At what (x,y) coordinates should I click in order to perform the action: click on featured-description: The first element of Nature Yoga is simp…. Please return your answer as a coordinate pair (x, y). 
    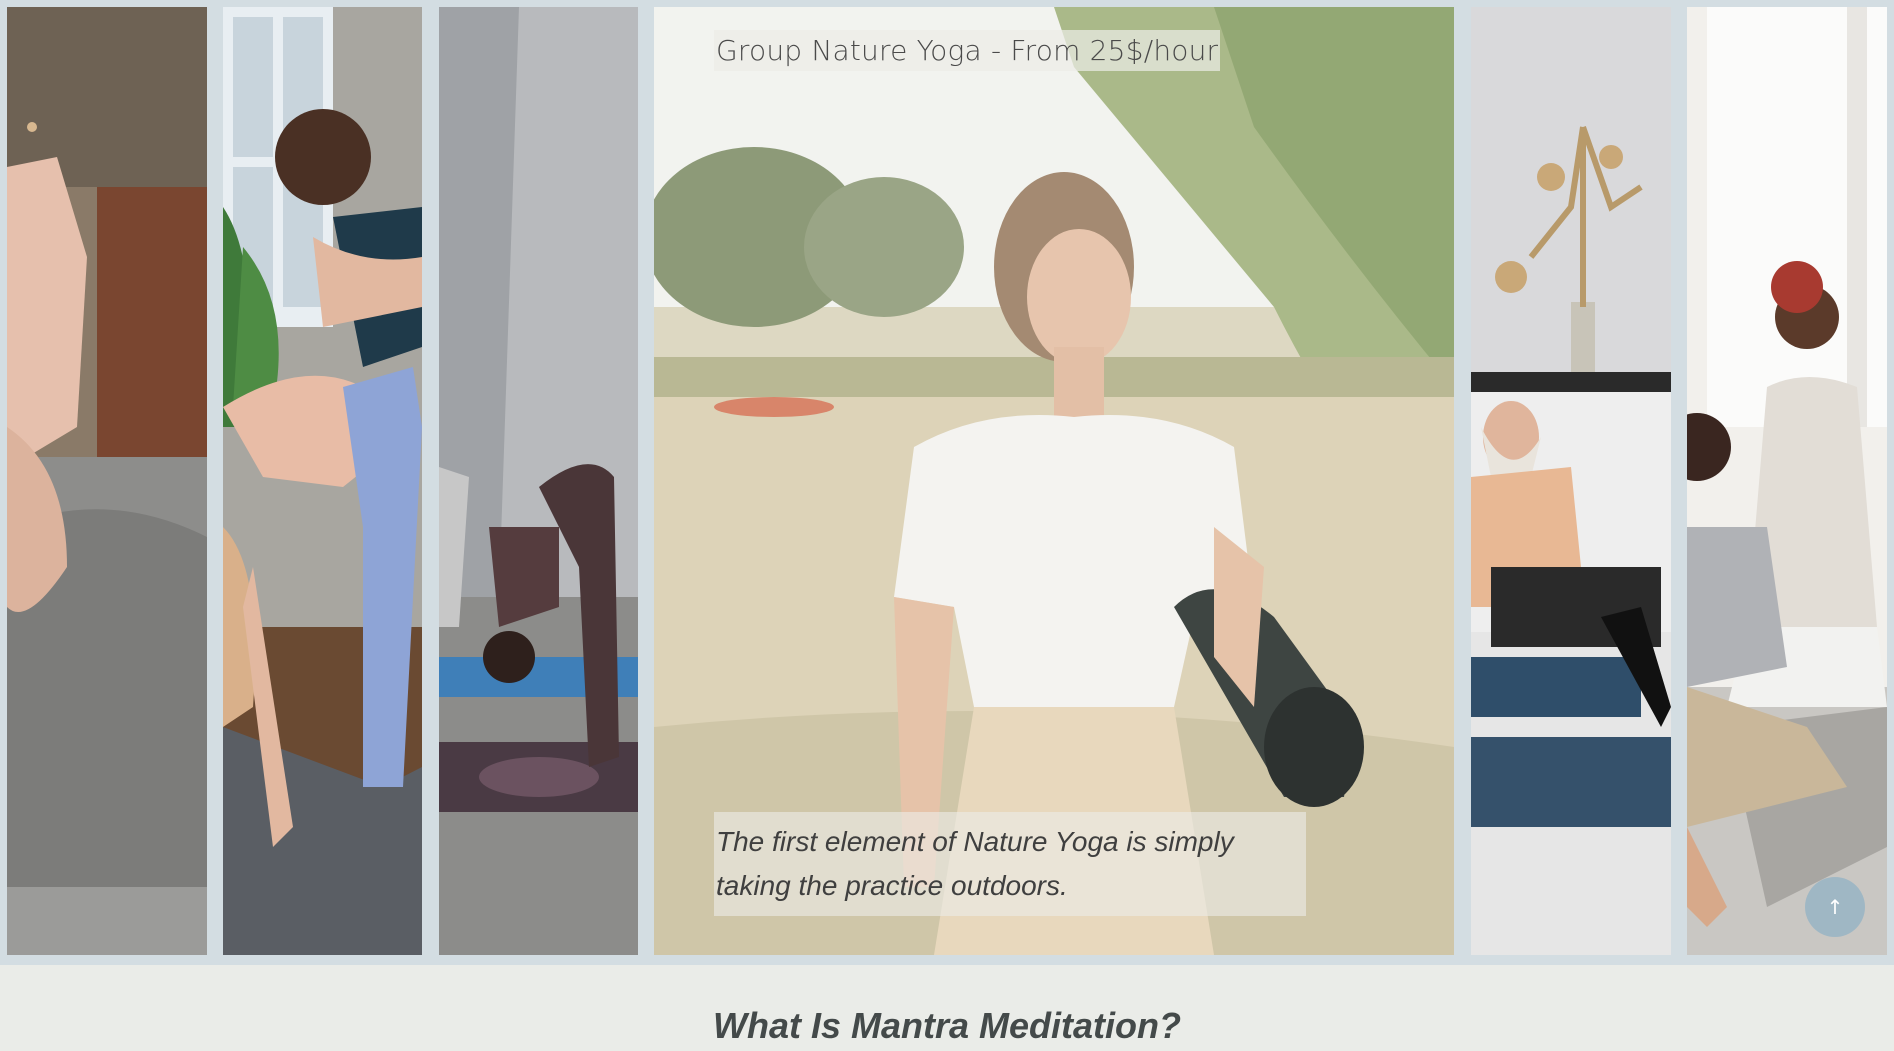
    Looking at the image, I should click on (1010, 864).